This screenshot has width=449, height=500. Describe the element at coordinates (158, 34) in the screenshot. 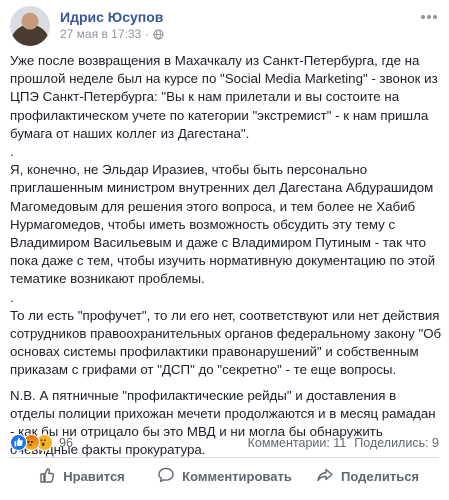

I see `globe-icon` at that location.